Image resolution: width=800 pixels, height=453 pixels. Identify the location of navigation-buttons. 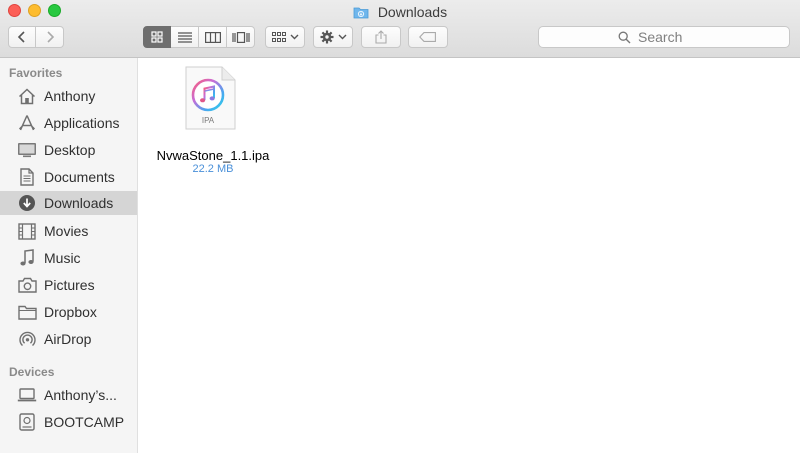
(36, 37).